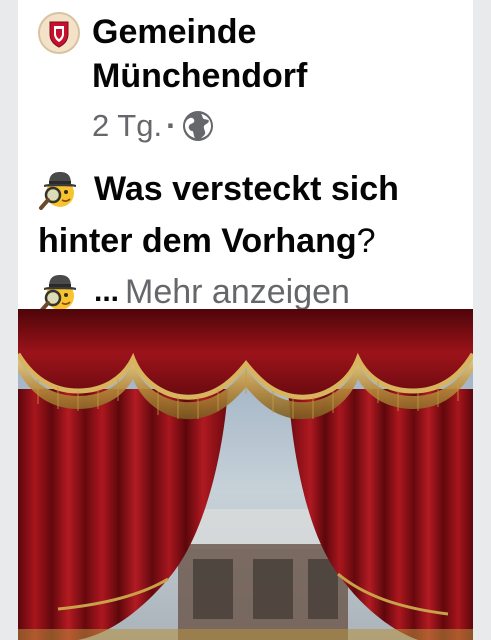 The image size is (491, 640). I want to click on post-time: 2 Tg., so click(127, 126).